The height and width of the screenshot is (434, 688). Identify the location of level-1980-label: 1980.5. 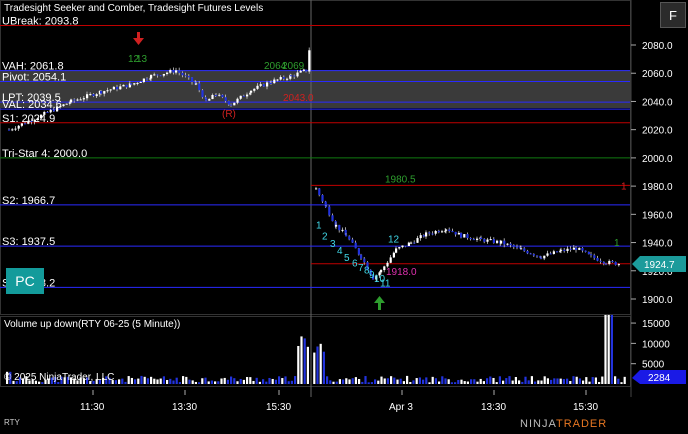
(400, 179).